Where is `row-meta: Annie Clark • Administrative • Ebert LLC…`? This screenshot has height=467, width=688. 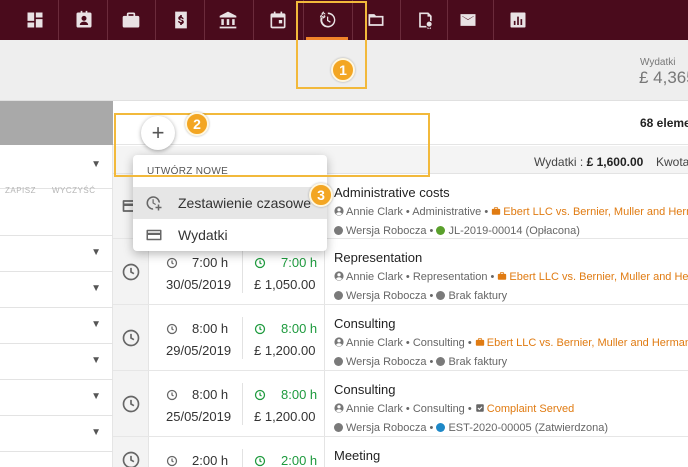 row-meta: Annie Clark • Administrative • Ebert LLC… is located at coordinates (511, 212).